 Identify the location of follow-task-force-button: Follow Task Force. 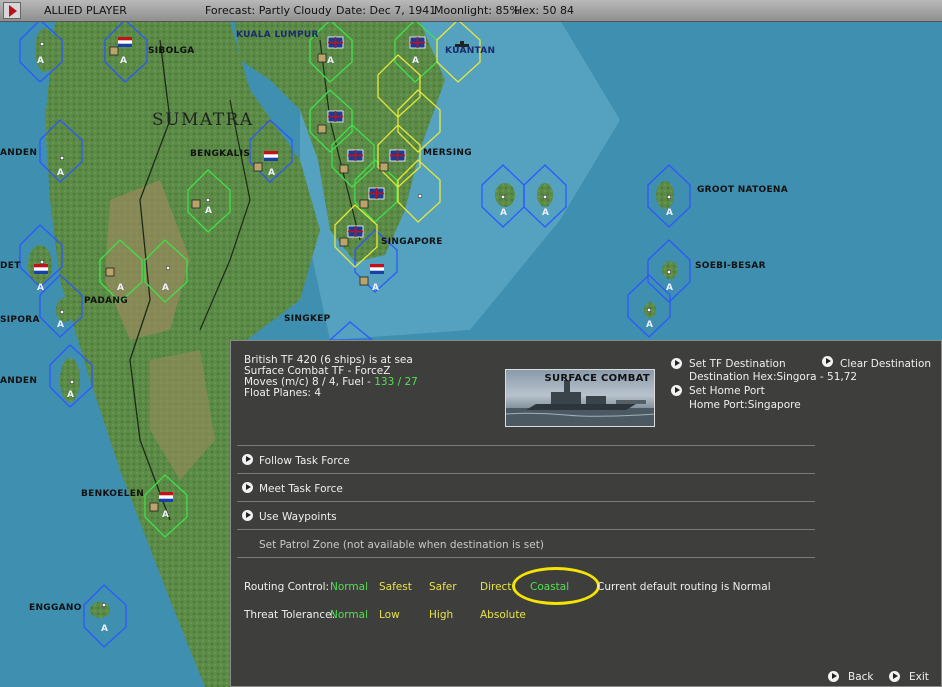
(304, 461).